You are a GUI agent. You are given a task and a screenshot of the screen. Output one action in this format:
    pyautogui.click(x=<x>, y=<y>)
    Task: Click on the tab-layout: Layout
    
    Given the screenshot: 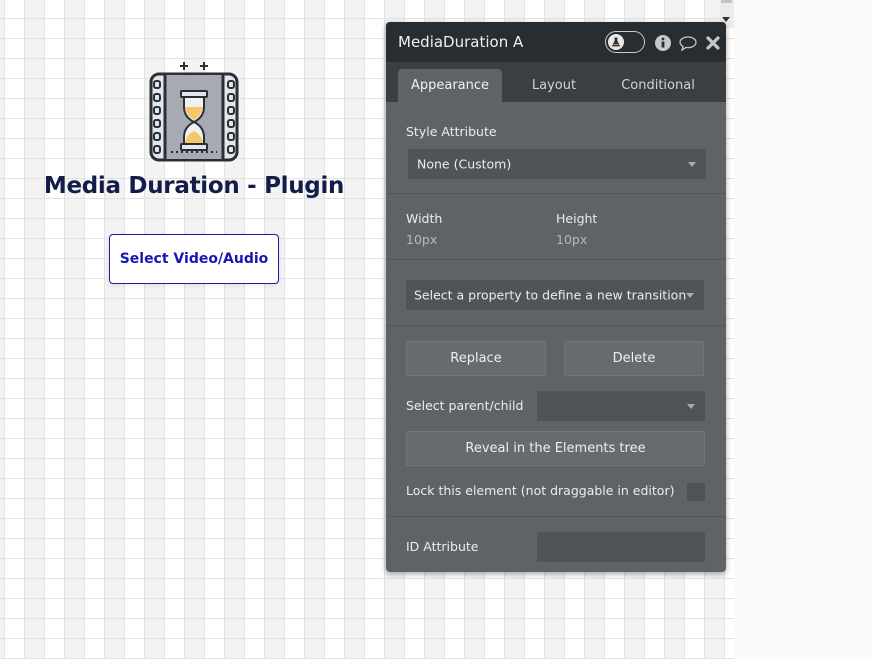 What is the action you would take?
    pyautogui.click(x=554, y=85)
    